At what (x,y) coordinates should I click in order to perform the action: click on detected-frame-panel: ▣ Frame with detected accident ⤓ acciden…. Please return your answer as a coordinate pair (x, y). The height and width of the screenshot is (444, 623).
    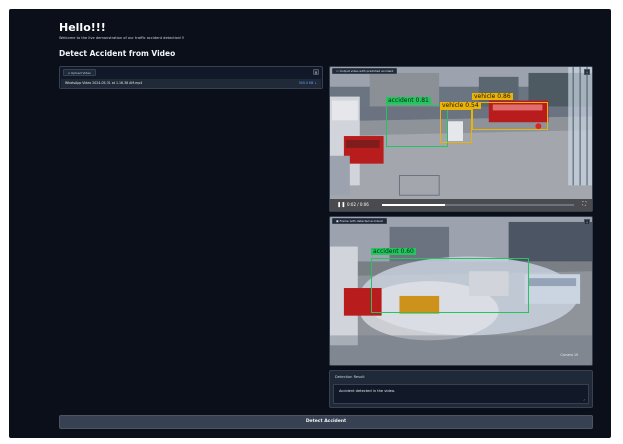
    Looking at the image, I should click on (461, 291).